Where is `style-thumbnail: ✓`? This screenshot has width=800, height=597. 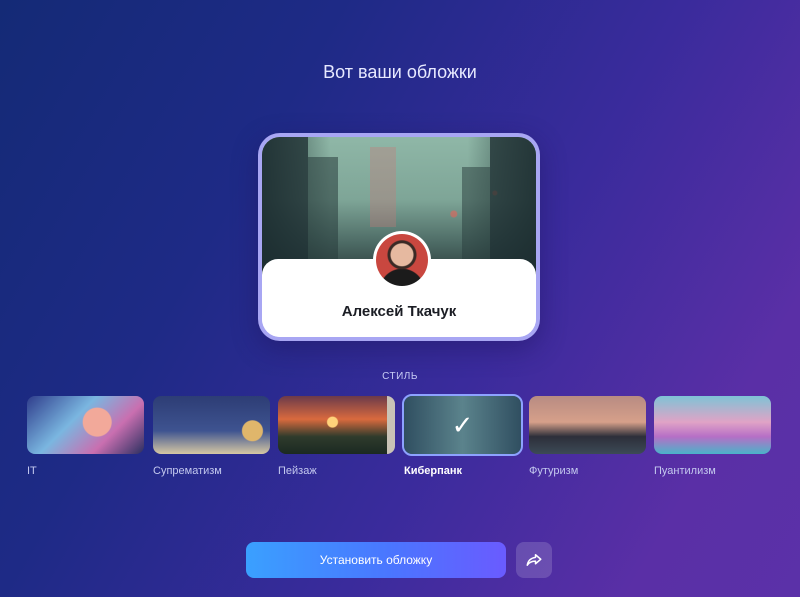
style-thumbnail: ✓ is located at coordinates (462, 425).